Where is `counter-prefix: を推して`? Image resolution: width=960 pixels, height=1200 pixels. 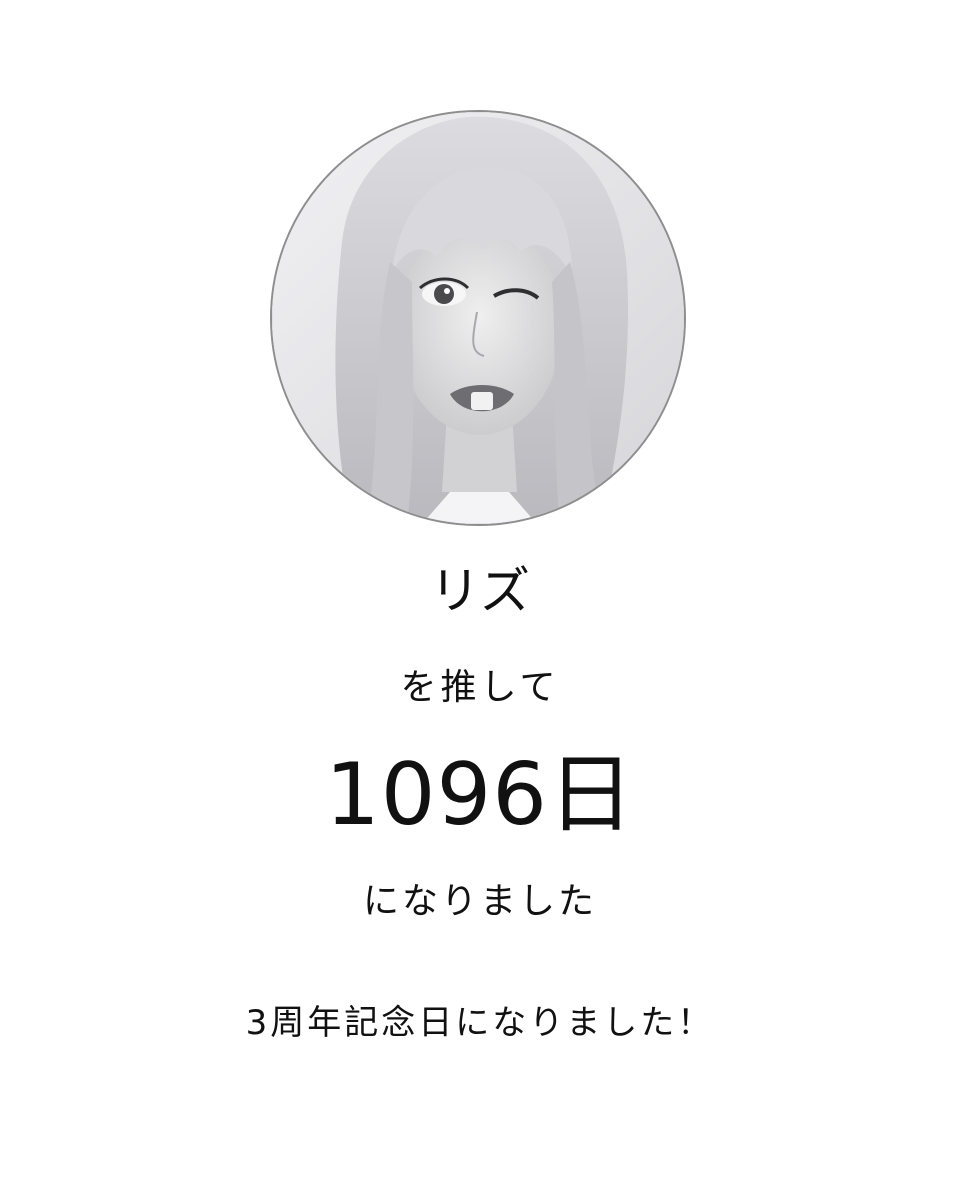
counter-prefix: を推して is located at coordinates (480, 687).